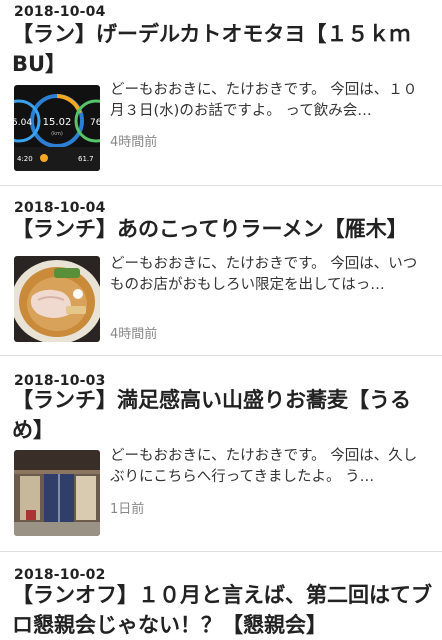 Image resolution: width=442 pixels, height=640 pixels. What do you see at coordinates (86, 159) in the screenshot?
I see `watch-bottom-right: 61.7` at bounding box center [86, 159].